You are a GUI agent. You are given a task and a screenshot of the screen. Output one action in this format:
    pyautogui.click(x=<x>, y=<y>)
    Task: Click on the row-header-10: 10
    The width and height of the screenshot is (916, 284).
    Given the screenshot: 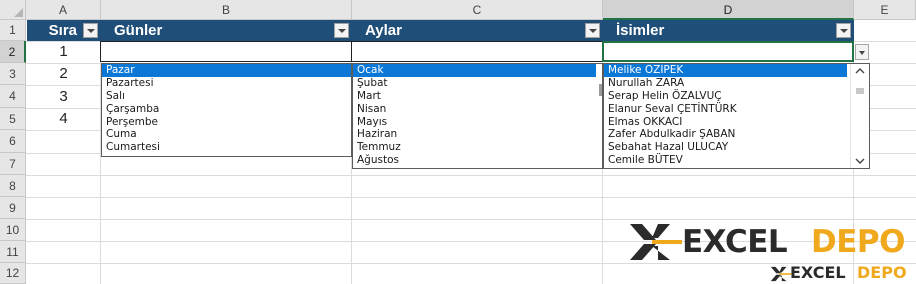 What is the action you would take?
    pyautogui.click(x=13, y=230)
    